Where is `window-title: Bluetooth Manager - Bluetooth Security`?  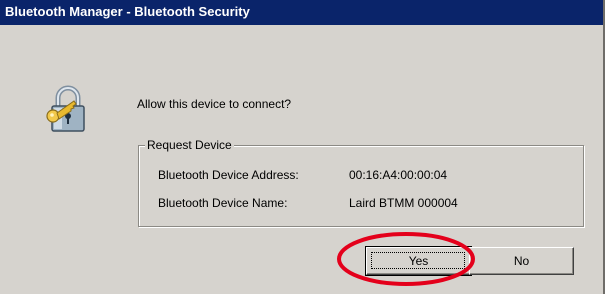
window-title: Bluetooth Manager - Bluetooth Security is located at coordinates (127, 11).